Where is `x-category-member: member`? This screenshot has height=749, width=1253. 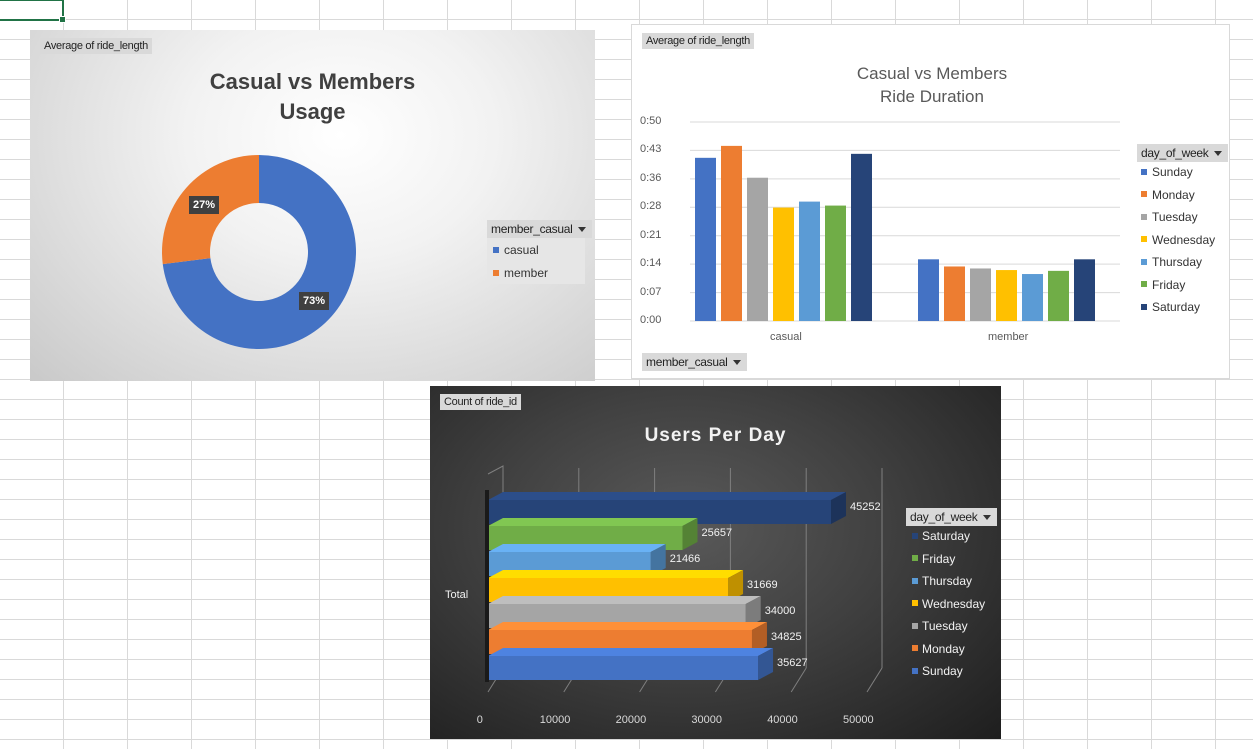
x-category-member: member is located at coordinates (1008, 337).